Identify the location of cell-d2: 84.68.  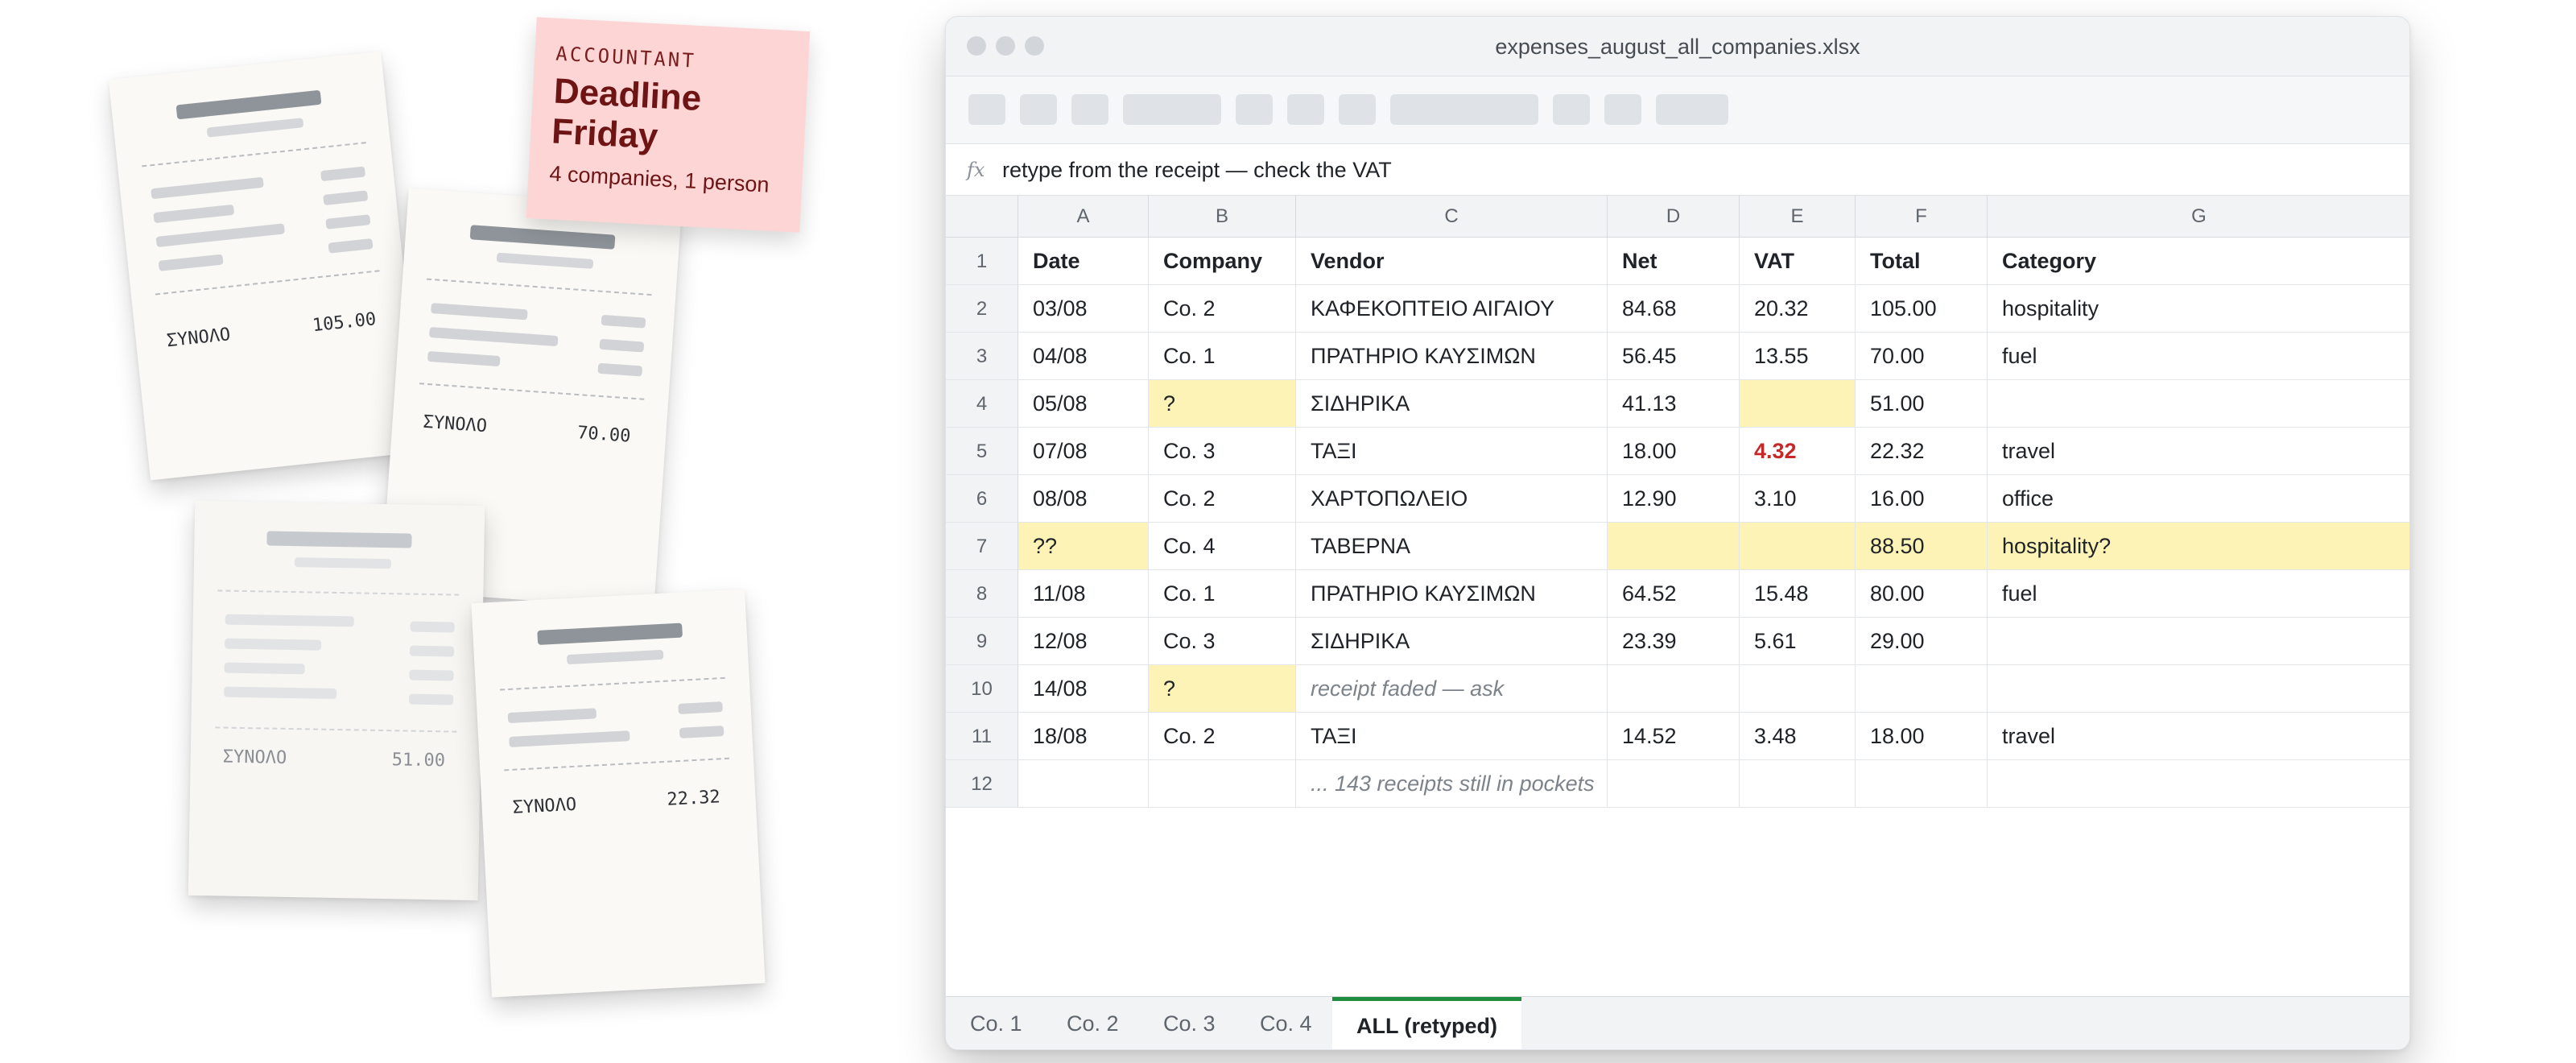
(1674, 309).